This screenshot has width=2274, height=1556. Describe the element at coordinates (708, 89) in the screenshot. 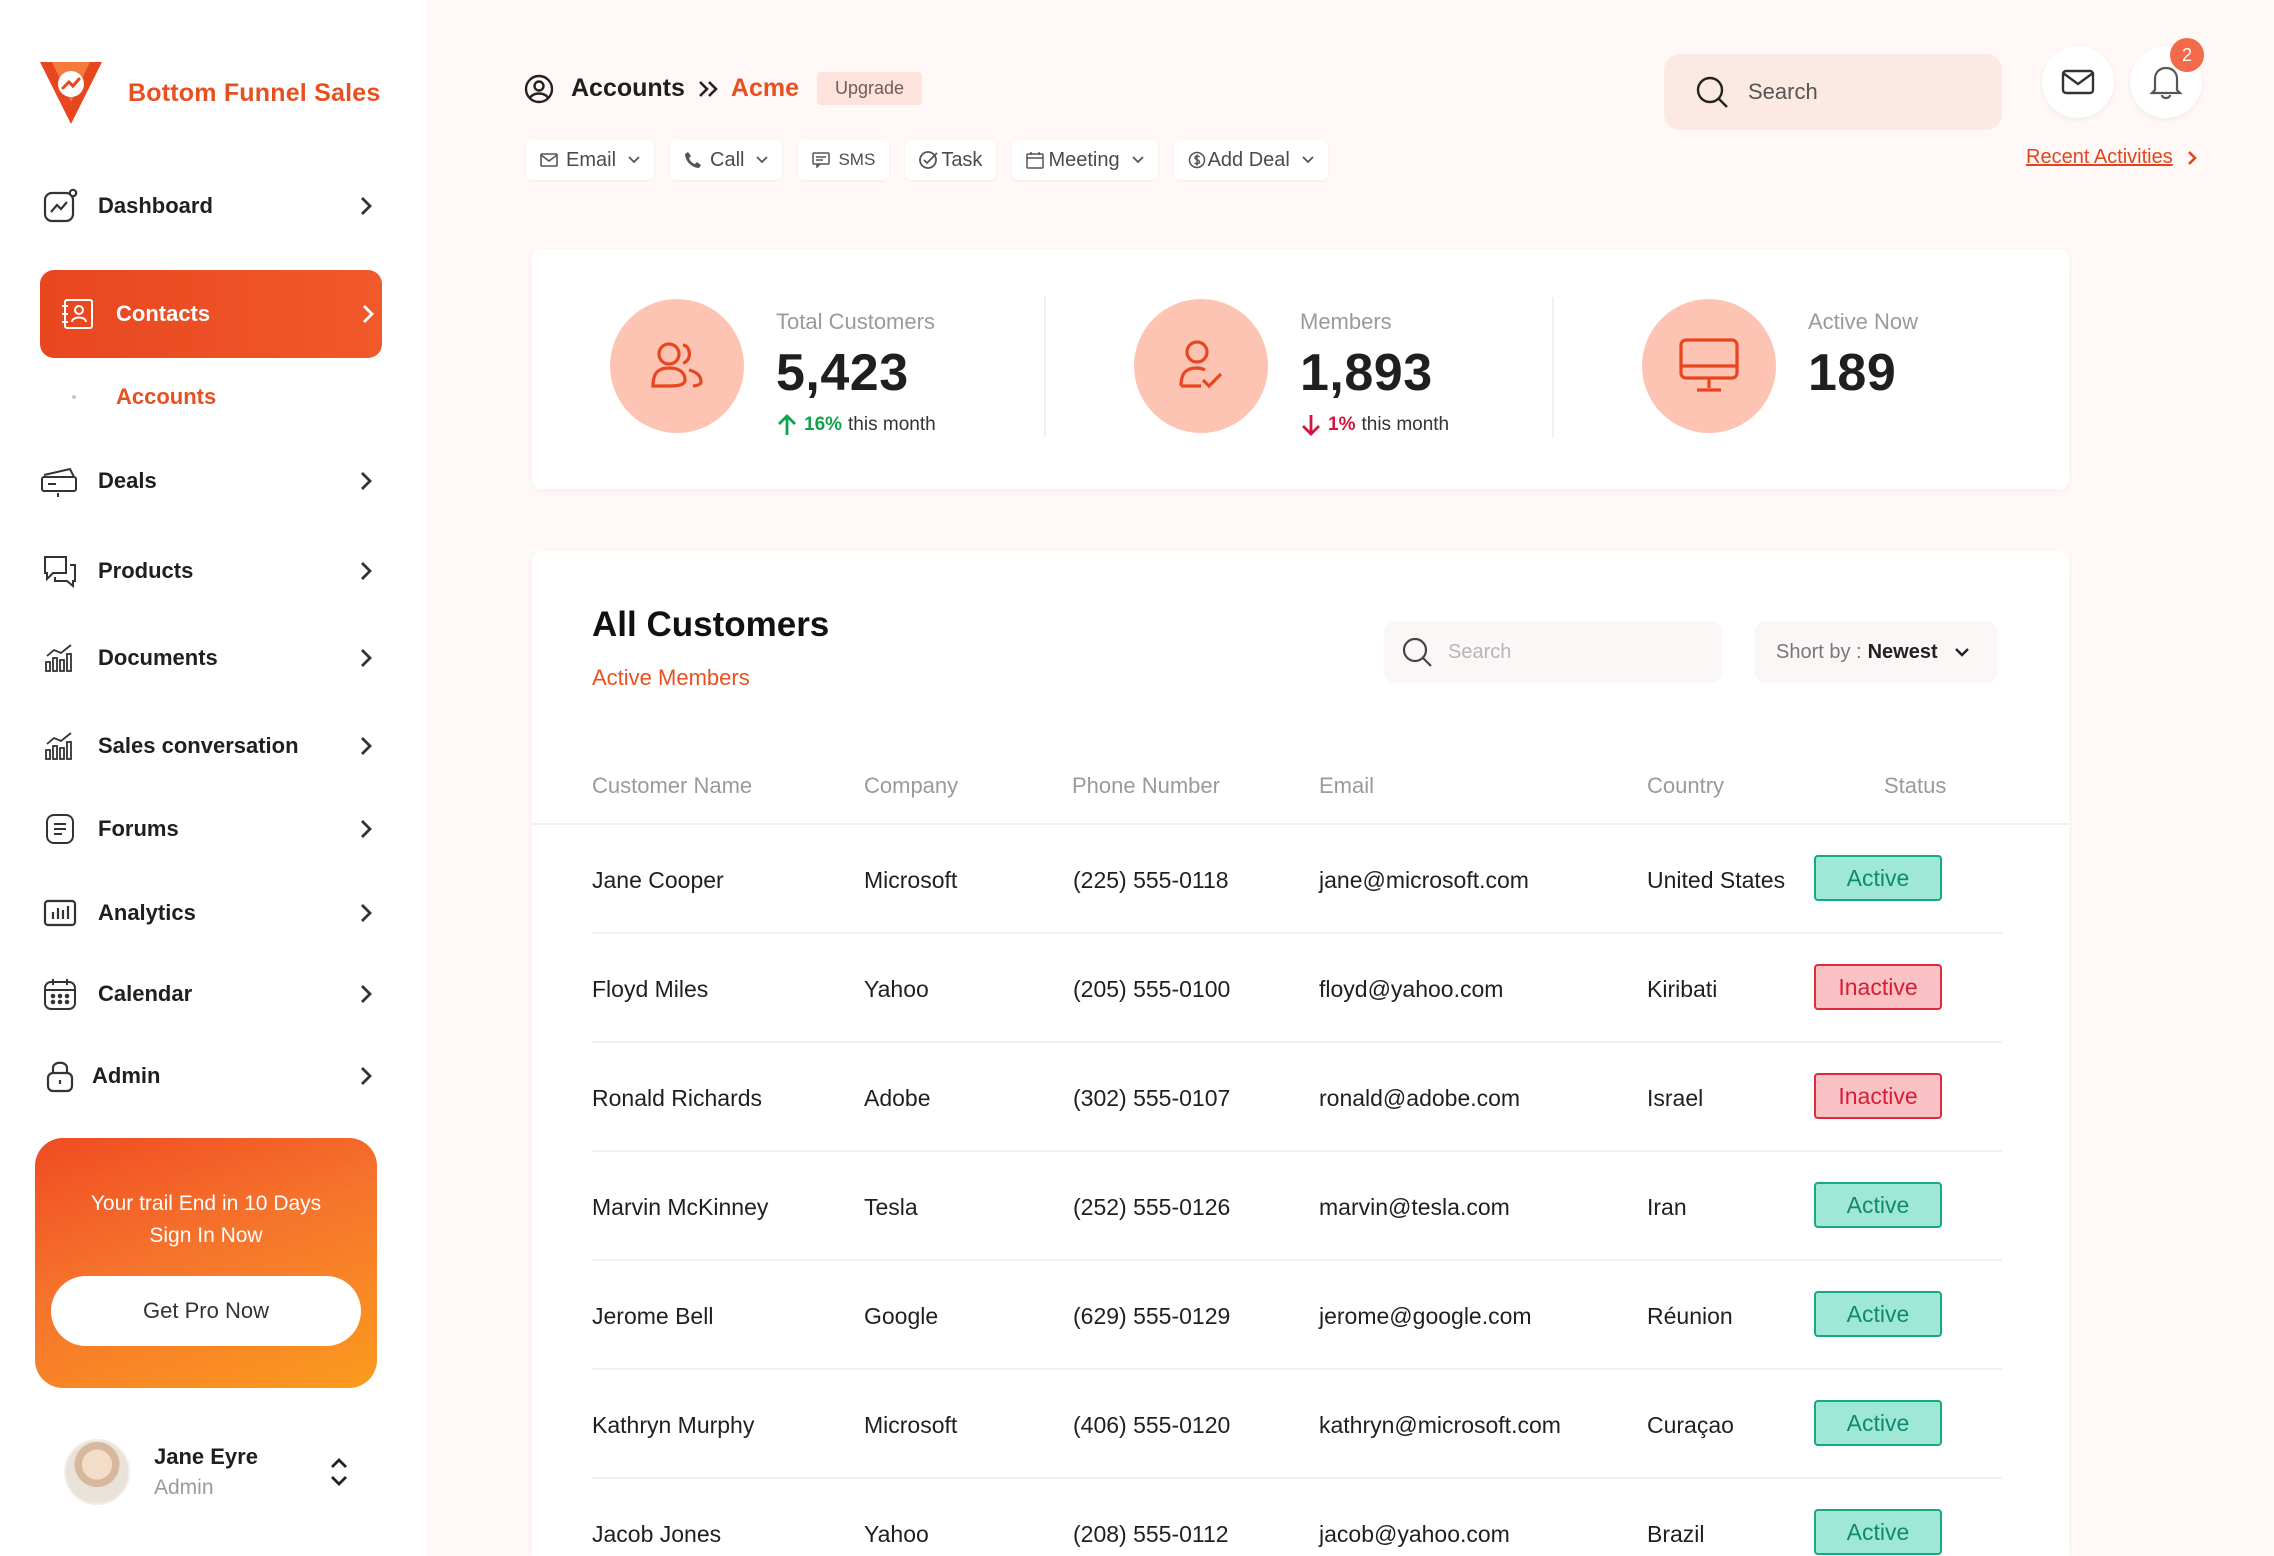

I see `double-chevron-right-icon` at that location.